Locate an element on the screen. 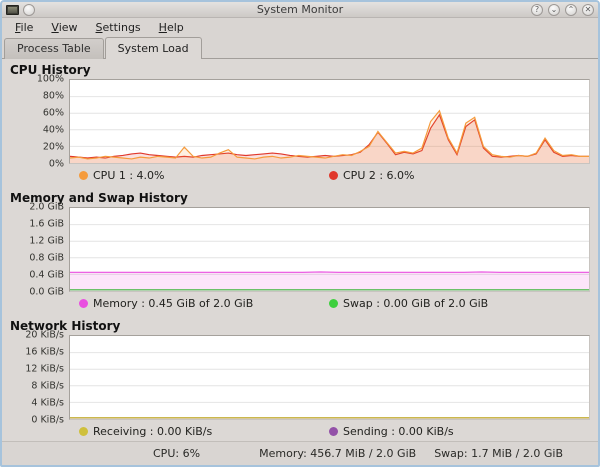 Image resolution: width=600 pixels, height=467 pixels. swap-legend-label: Swap : 0.00 GiB of 2.0 GiB is located at coordinates (416, 303).